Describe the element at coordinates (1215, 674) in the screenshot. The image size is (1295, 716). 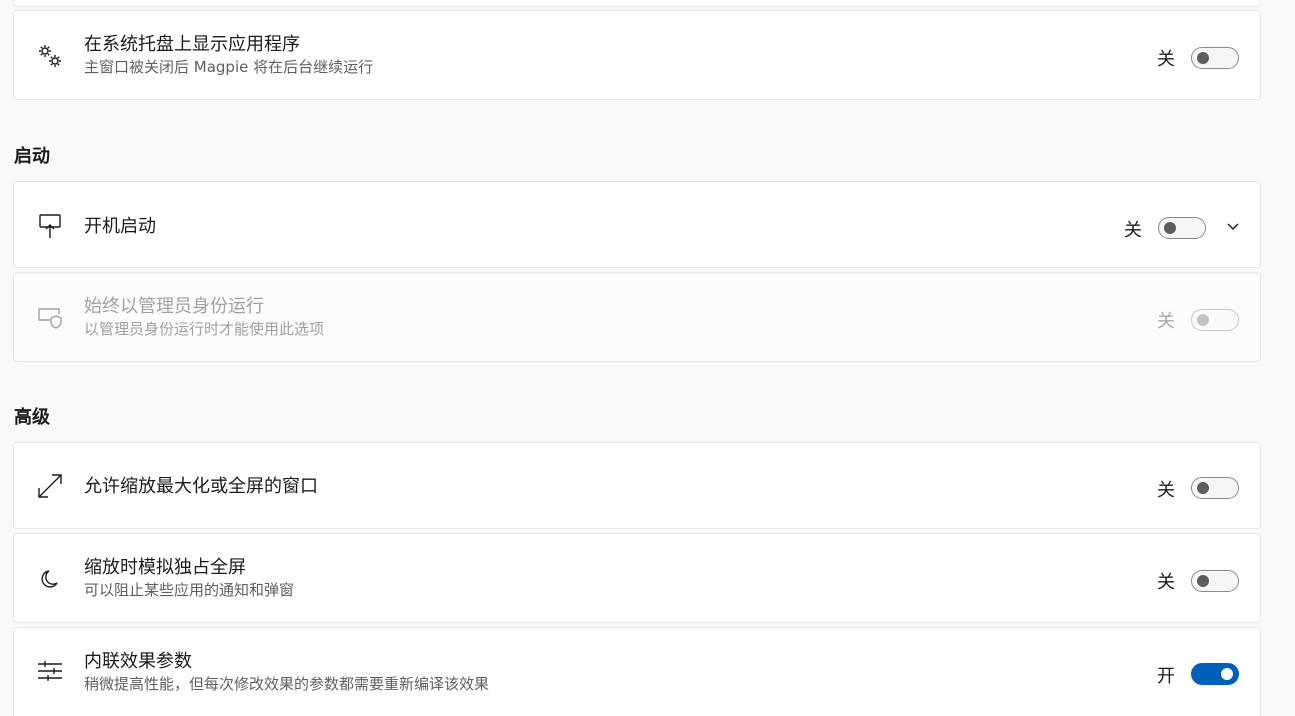
I see `inline-toggle-switch` at that location.